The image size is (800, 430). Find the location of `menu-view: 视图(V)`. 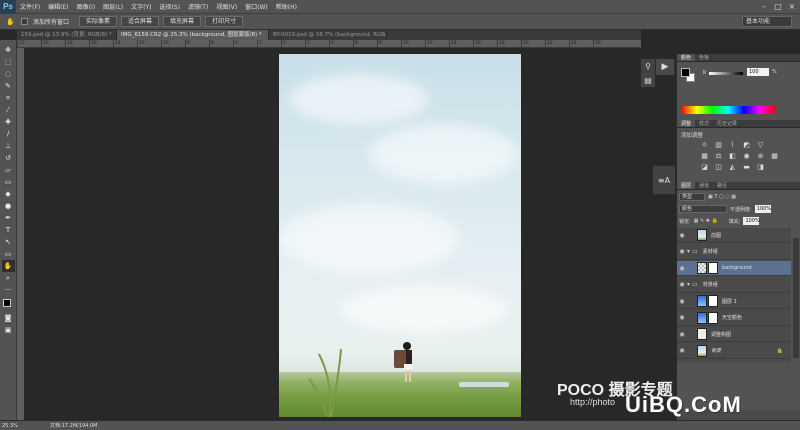

menu-view: 视图(V) is located at coordinates (226, 6).